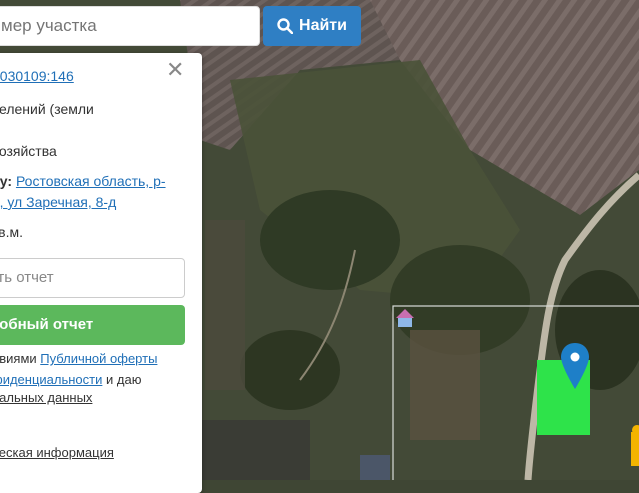 This screenshot has width=639, height=493. I want to click on area-value: кв.м., so click(11, 232).